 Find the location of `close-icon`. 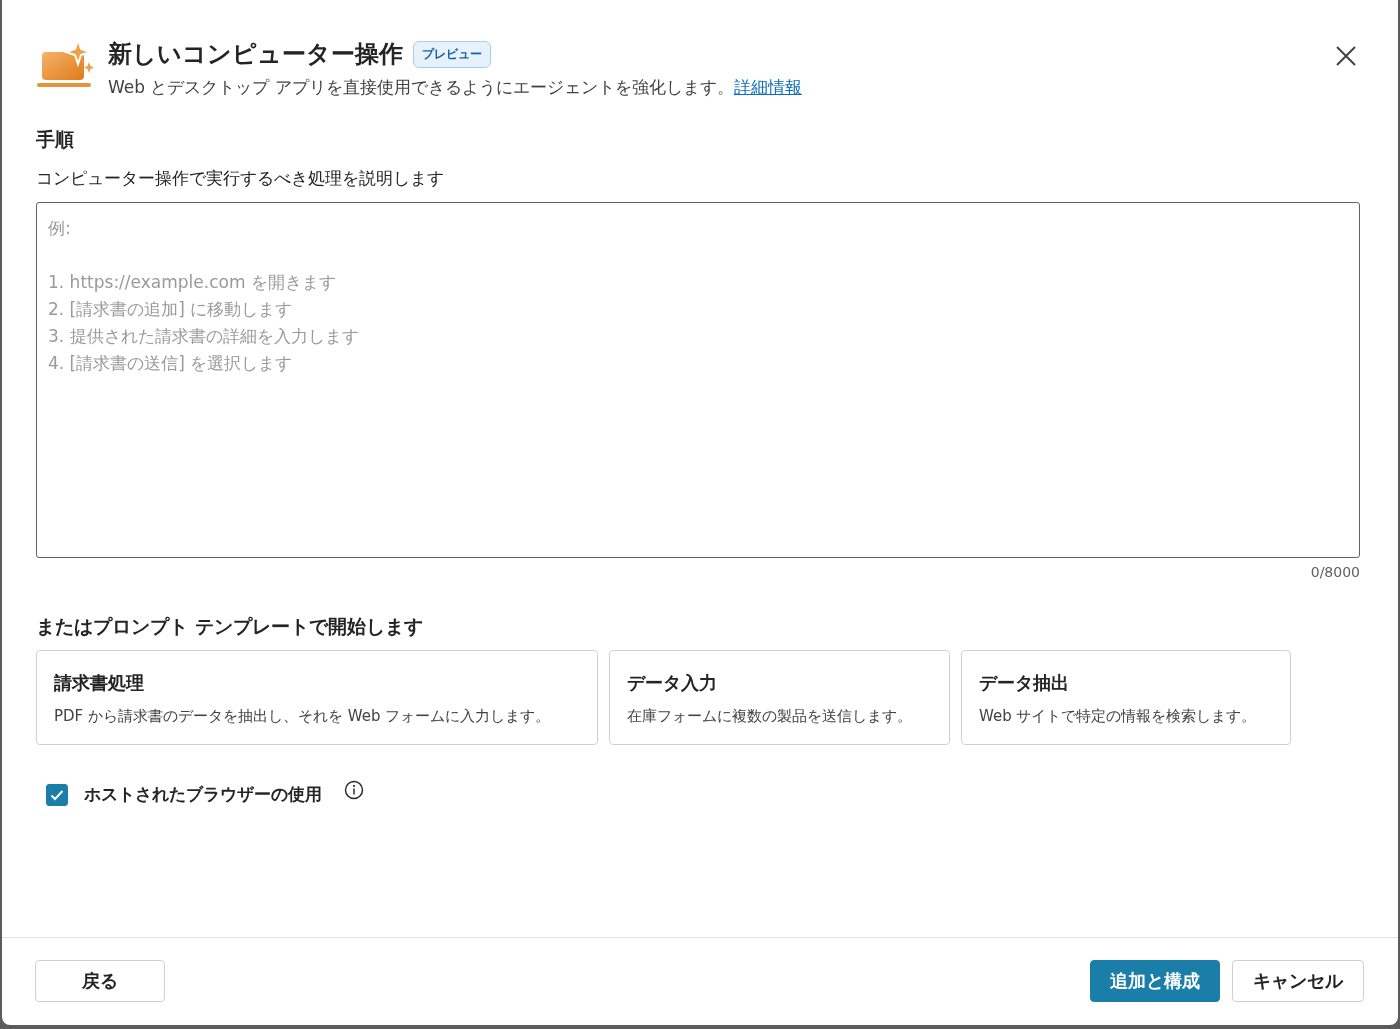

close-icon is located at coordinates (1346, 56).